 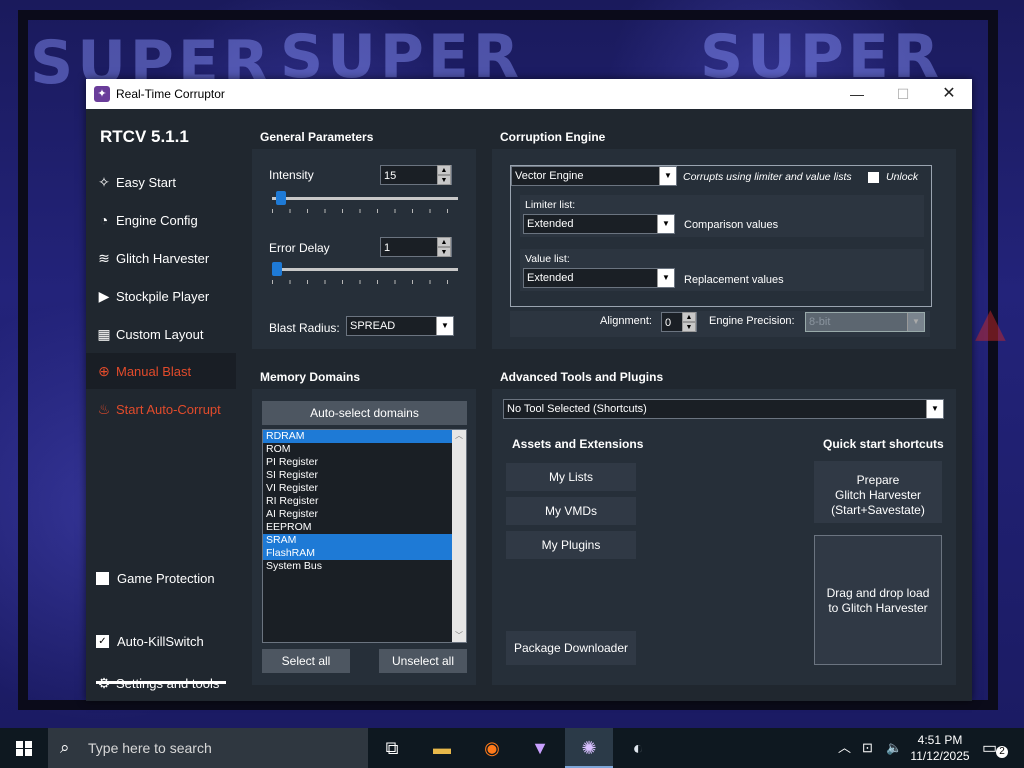 I want to click on my-lists-button: My Lists, so click(x=571, y=477).